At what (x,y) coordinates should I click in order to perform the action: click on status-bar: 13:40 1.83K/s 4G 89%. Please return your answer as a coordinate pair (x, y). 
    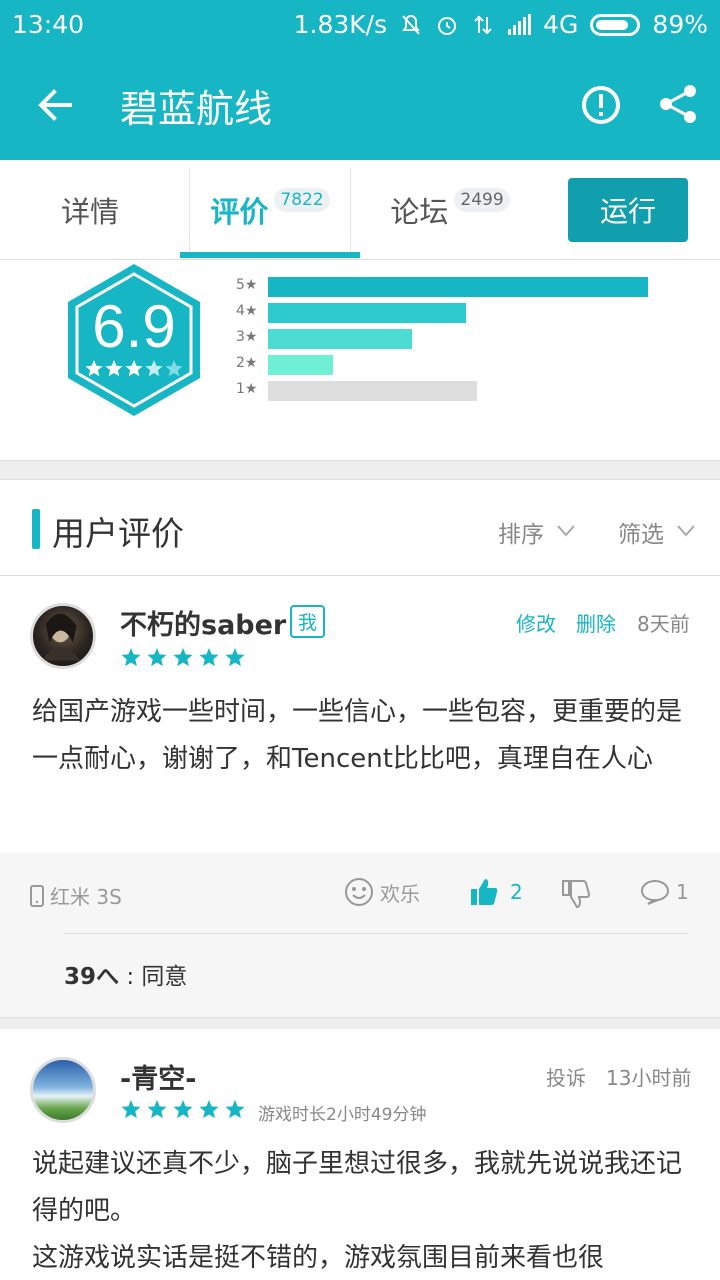
    Looking at the image, I should click on (360, 25).